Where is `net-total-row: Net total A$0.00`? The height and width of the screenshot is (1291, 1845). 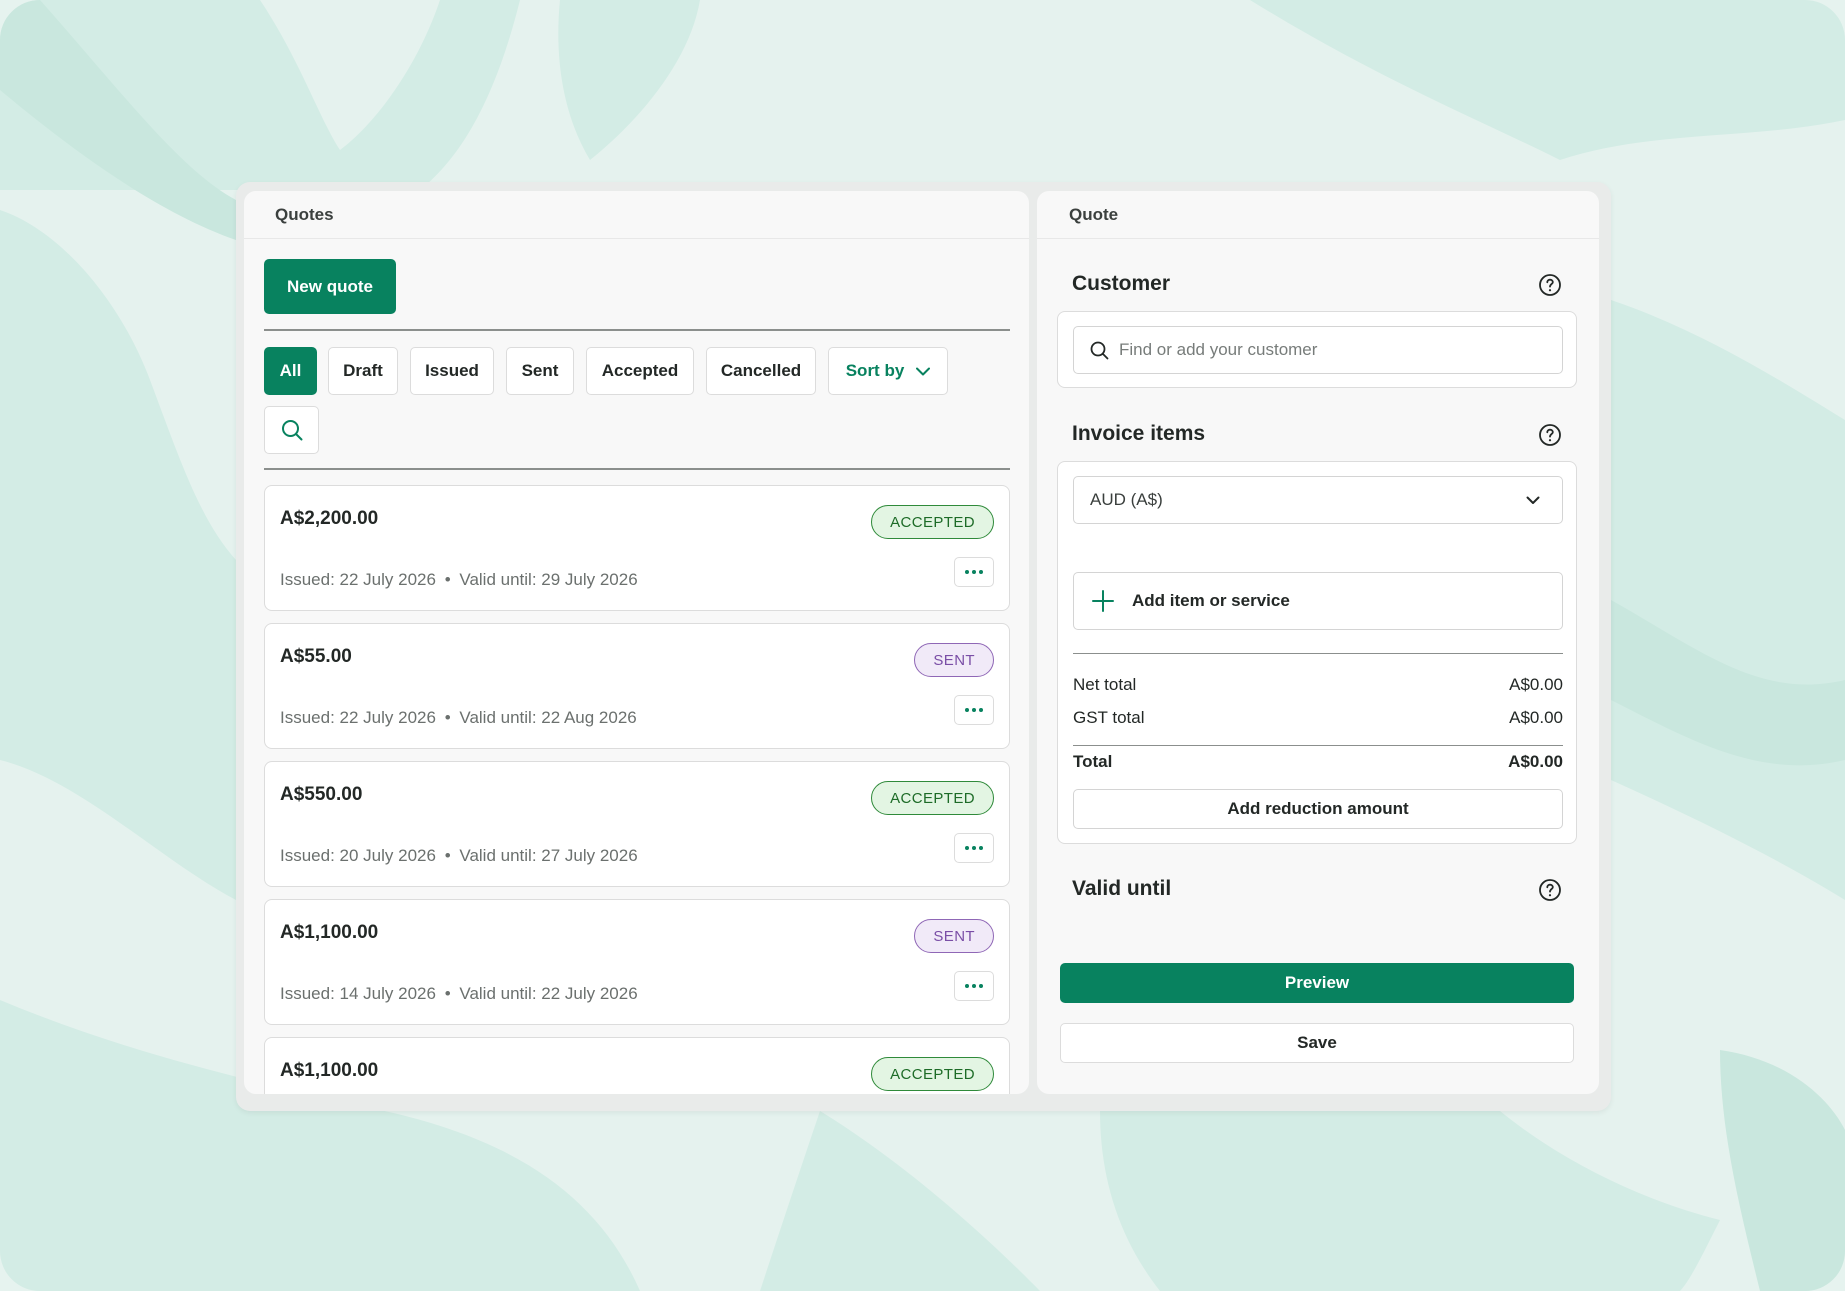
net-total-row: Net total A$0.00 is located at coordinates (1318, 685).